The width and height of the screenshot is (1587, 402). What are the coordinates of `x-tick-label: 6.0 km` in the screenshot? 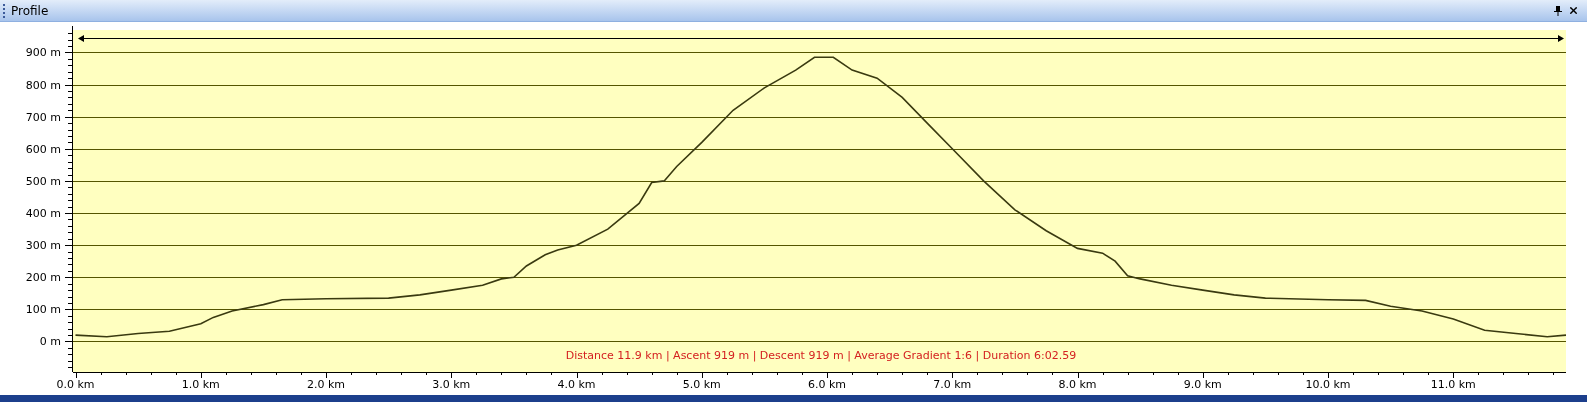 It's located at (827, 384).